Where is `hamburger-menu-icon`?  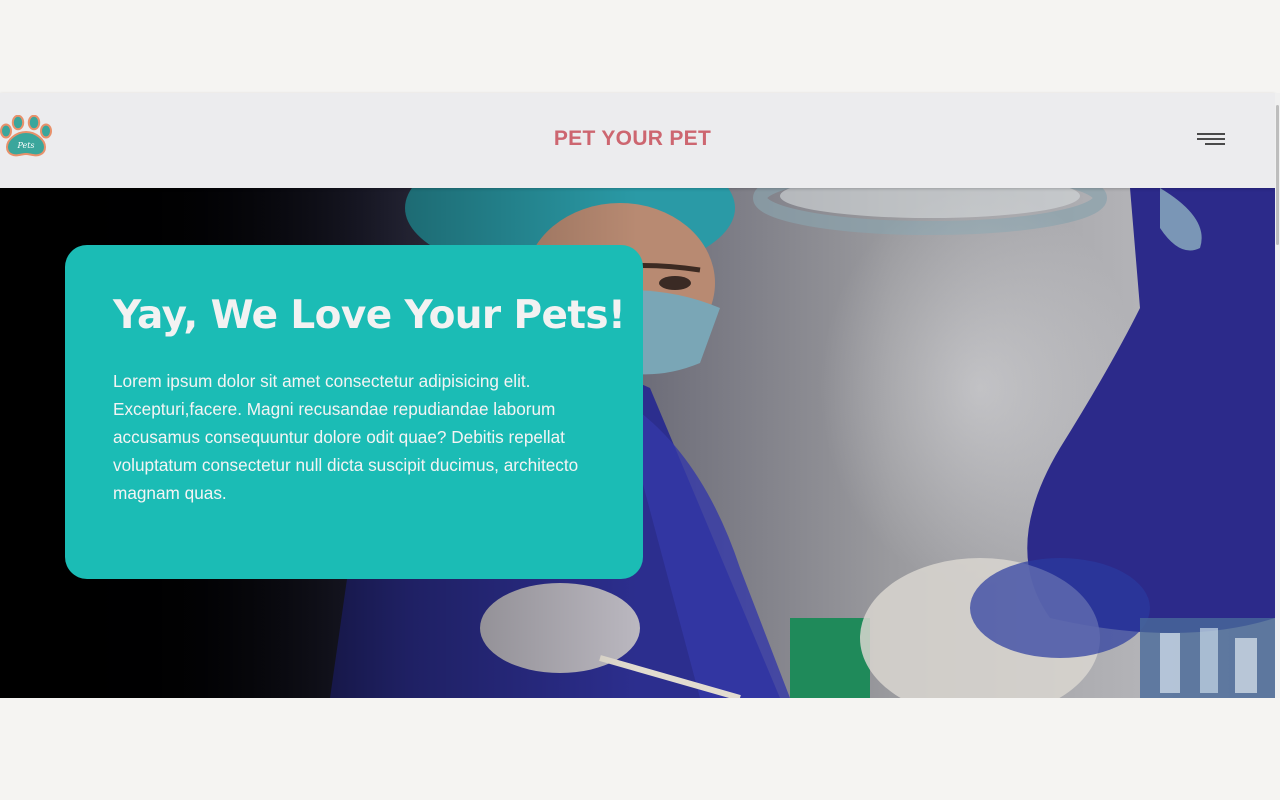 hamburger-menu-icon is located at coordinates (1212, 140).